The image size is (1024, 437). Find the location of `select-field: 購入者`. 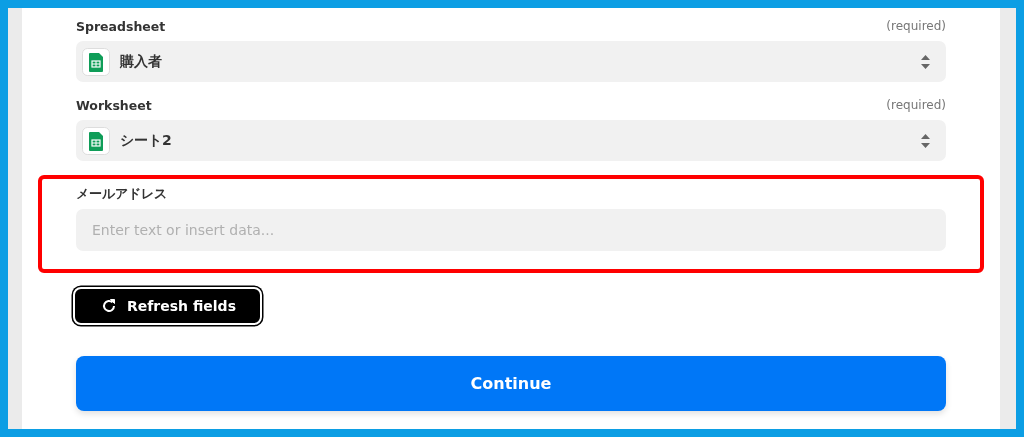

select-field: 購入者 is located at coordinates (511, 61).